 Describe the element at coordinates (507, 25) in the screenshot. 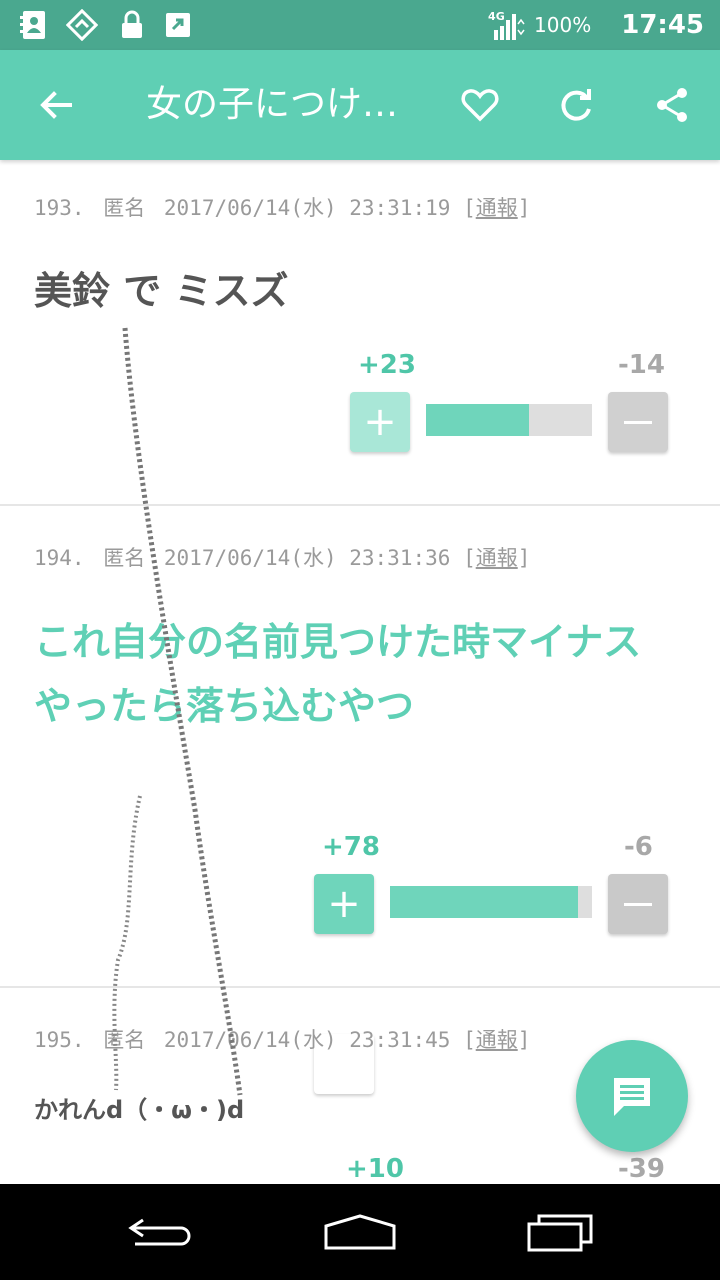

I see `signal-icon: 4G` at that location.